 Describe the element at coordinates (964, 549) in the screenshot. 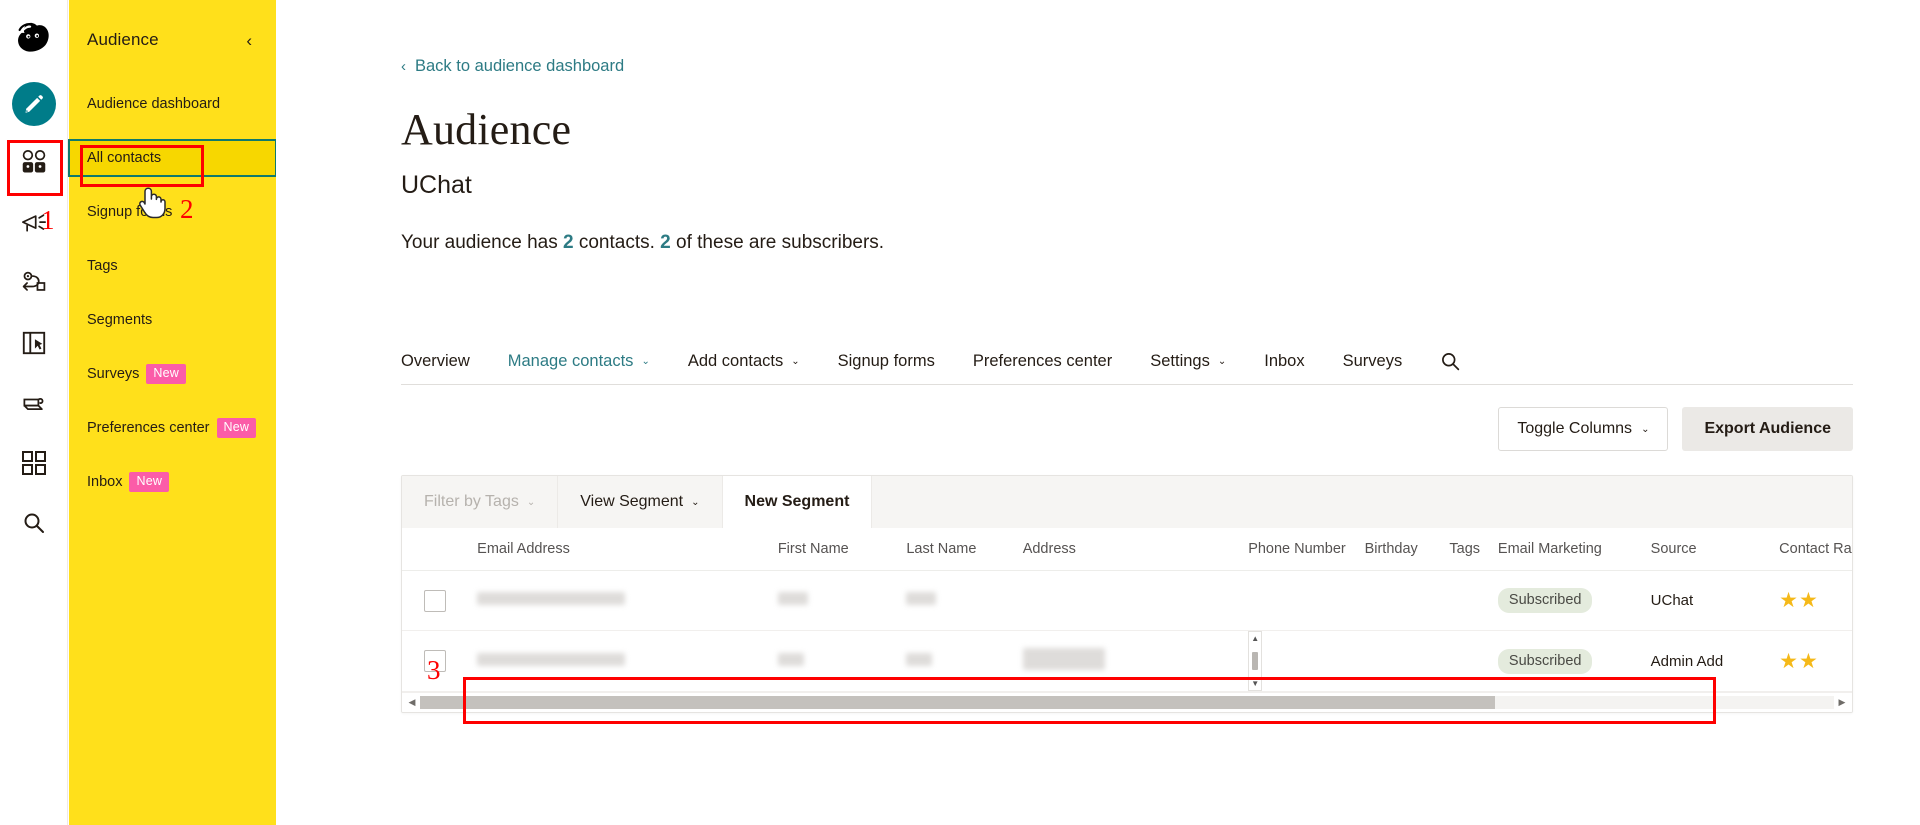

I see `column-last-name: Last Name` at that location.